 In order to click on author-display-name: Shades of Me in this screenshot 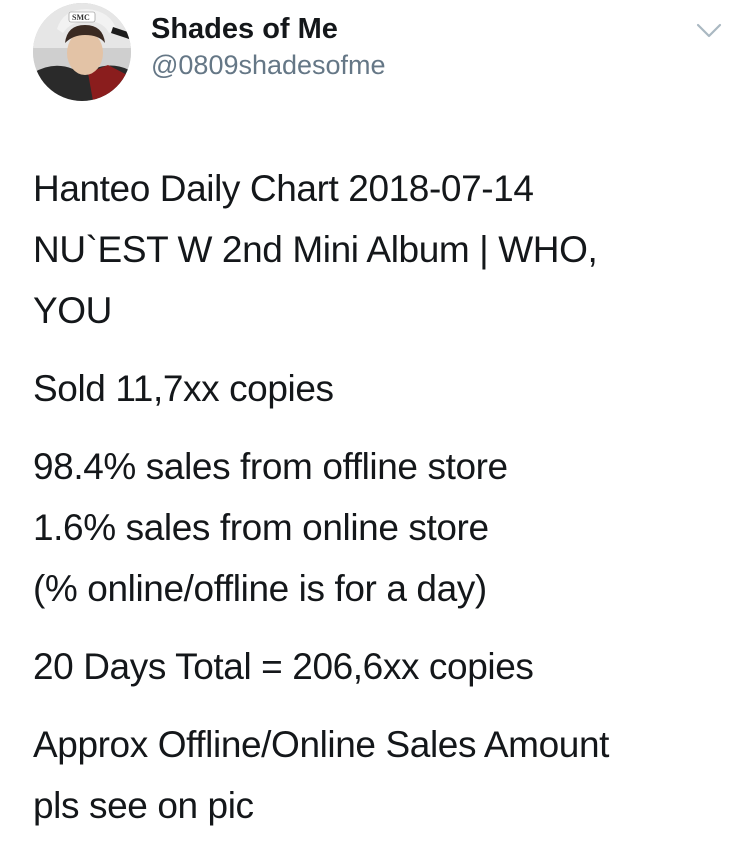, I will do `click(244, 29)`.